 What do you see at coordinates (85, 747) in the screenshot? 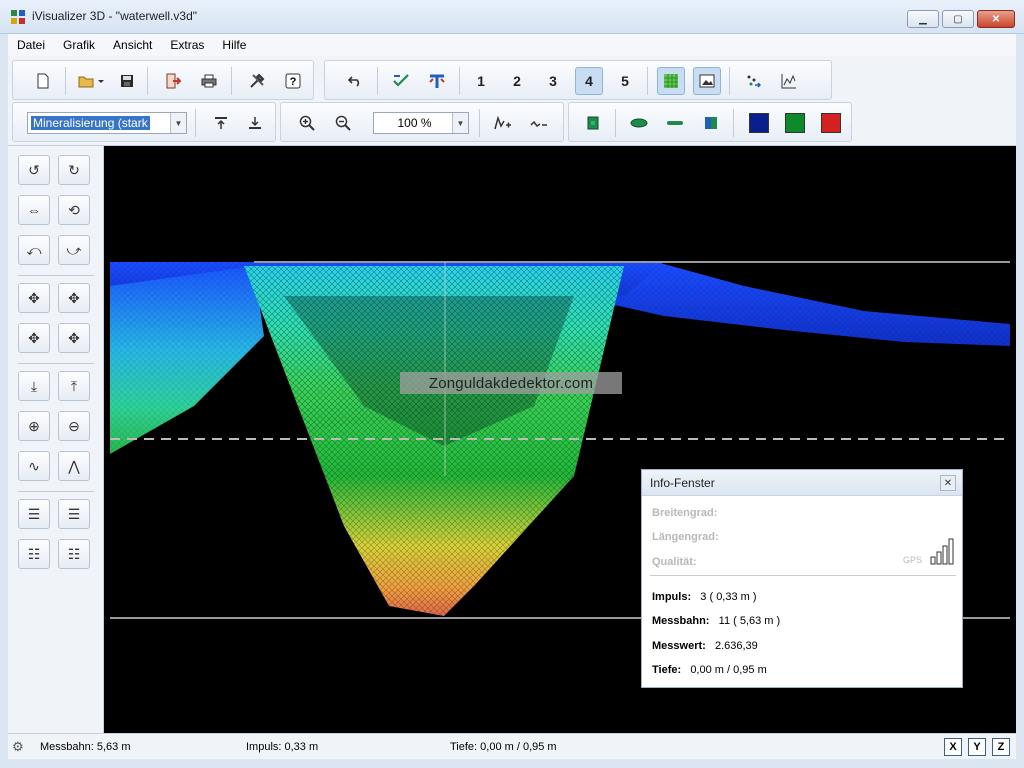
I see `status-messbahn: Messbahn: 5,63 m` at bounding box center [85, 747].